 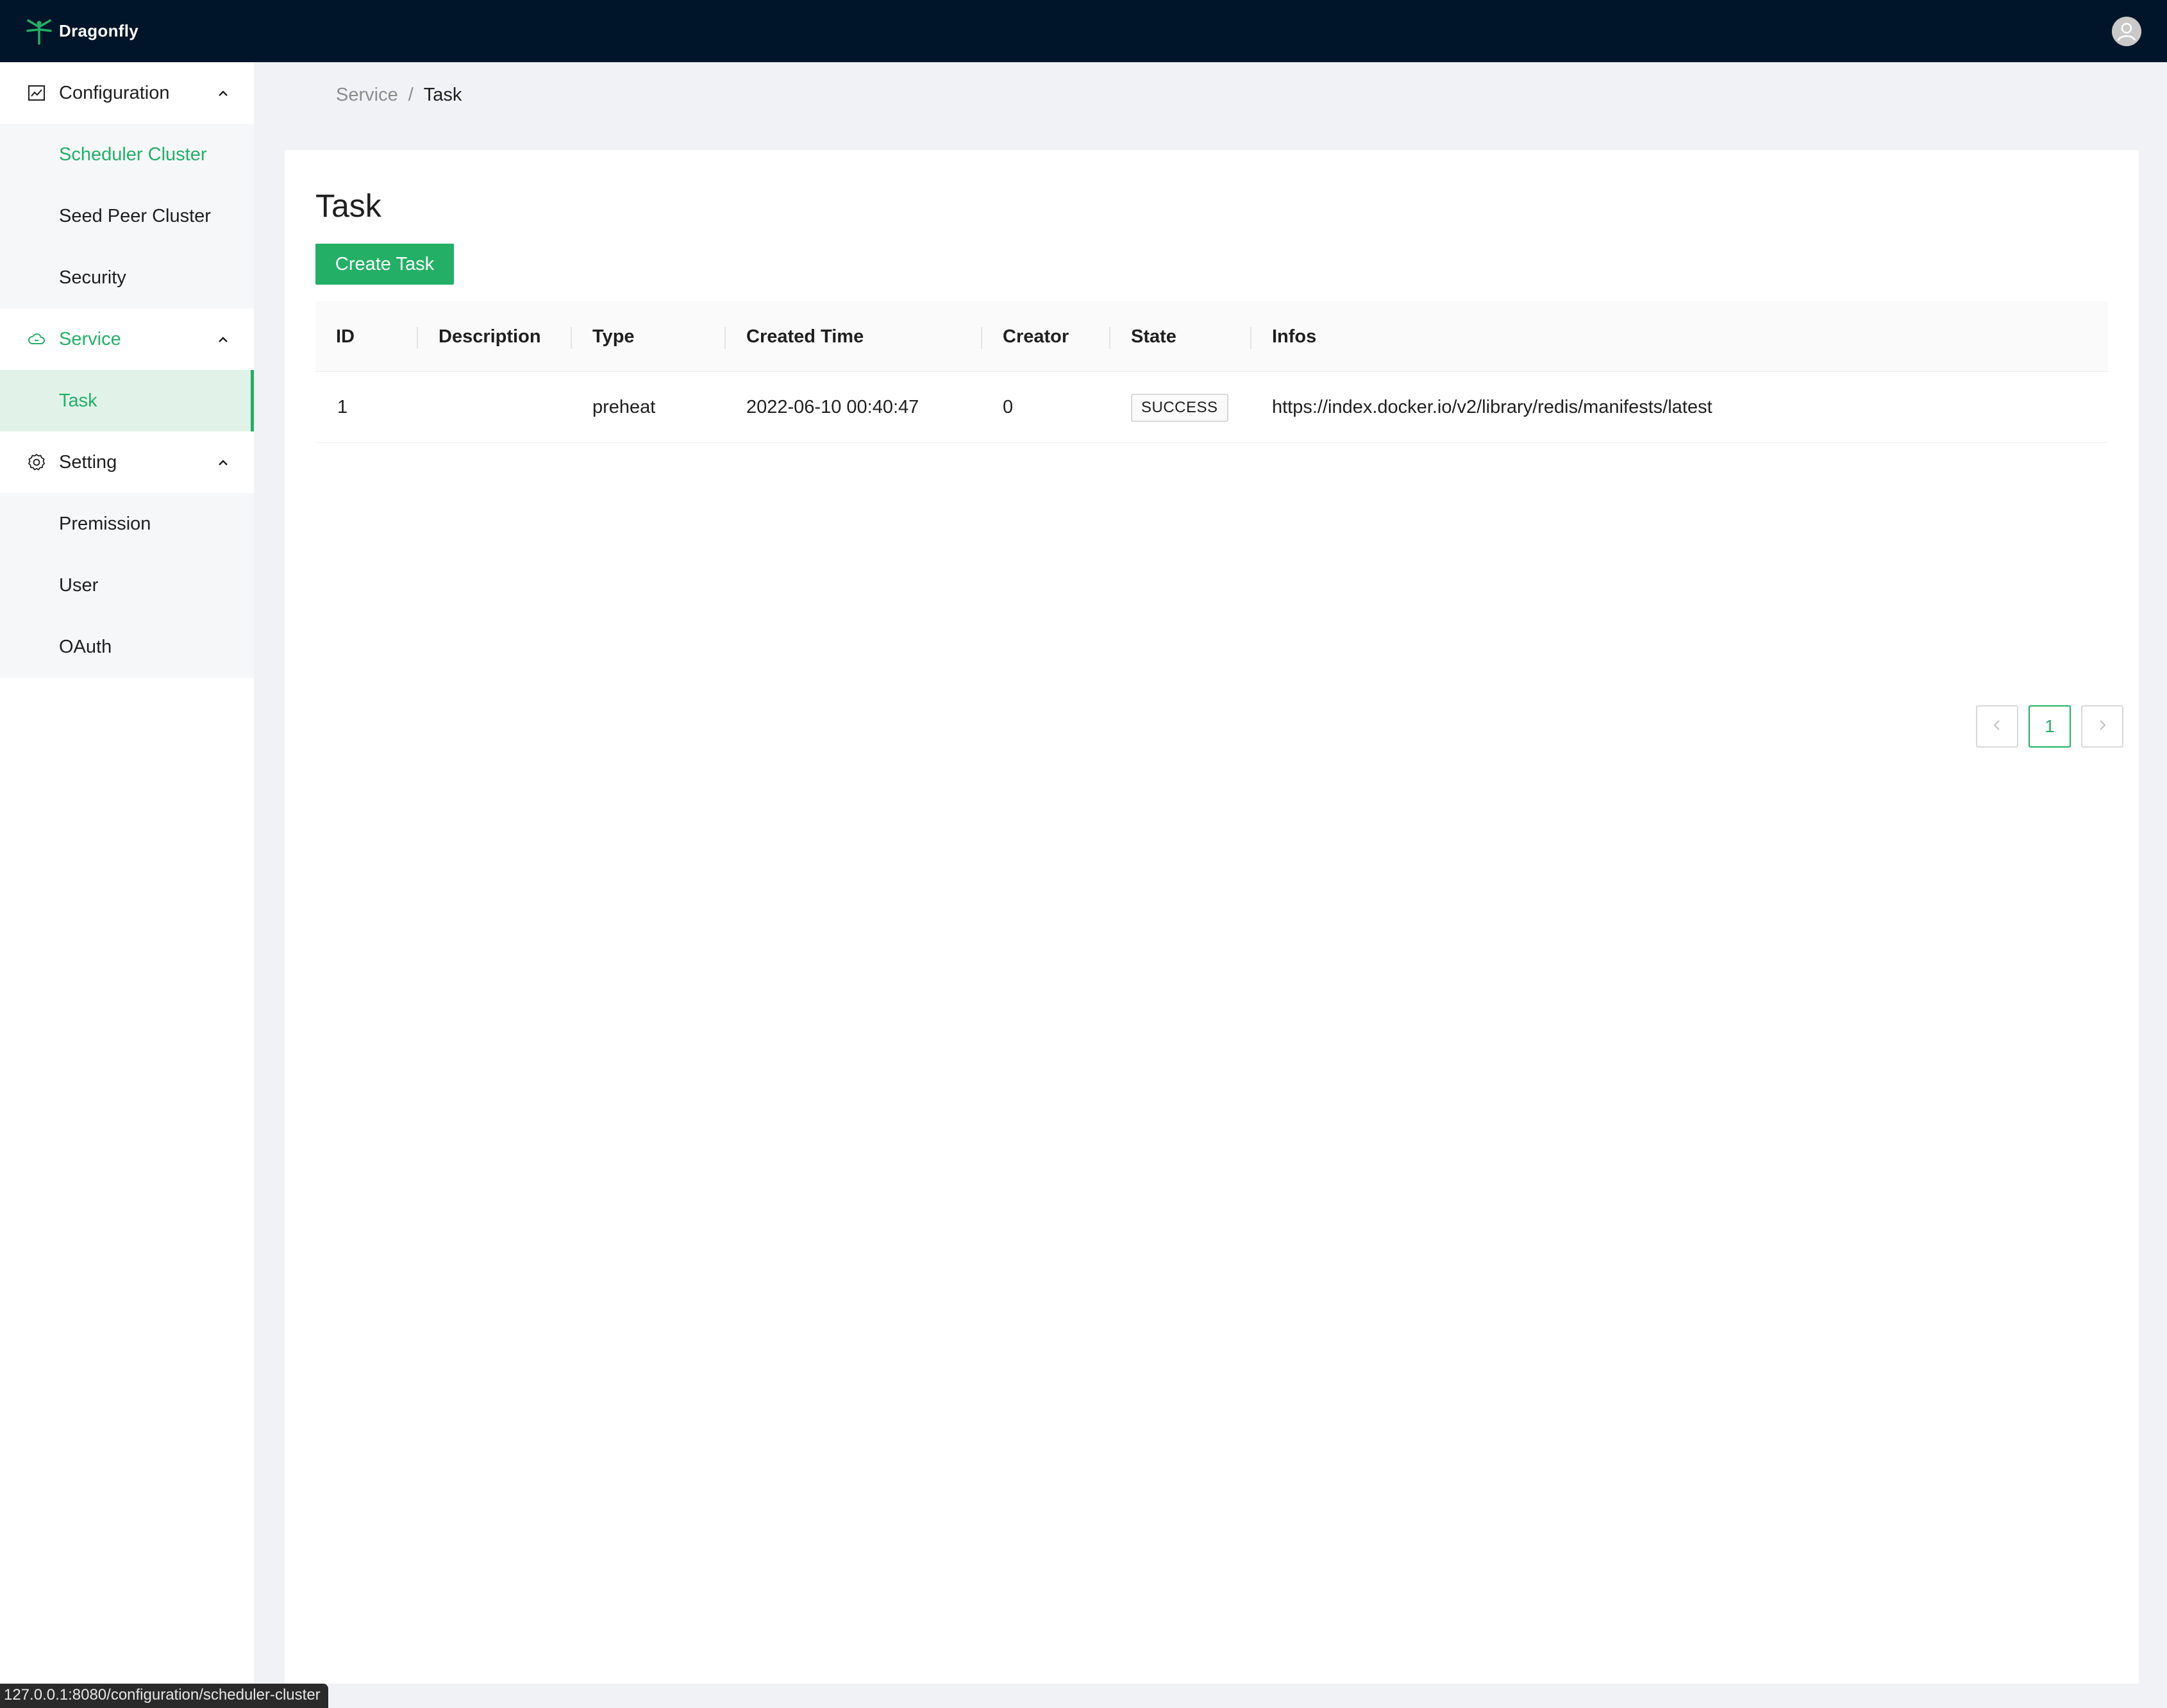 I want to click on column-header-creator: Creator, so click(x=1036, y=336).